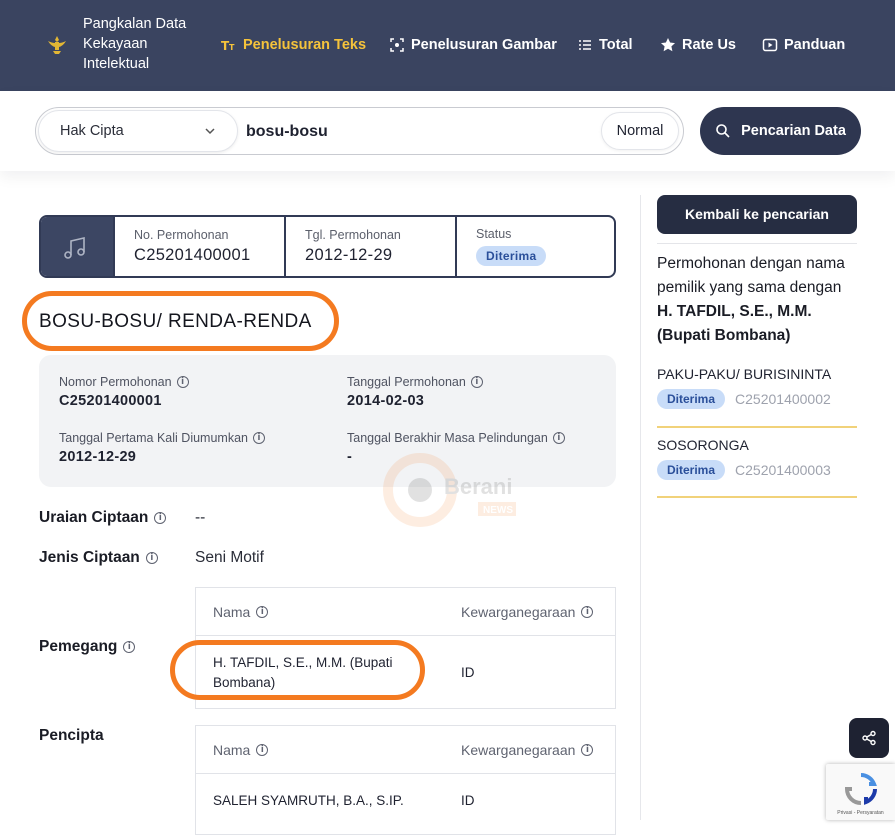  What do you see at coordinates (494, 234) in the screenshot?
I see `summary-label: Status` at bounding box center [494, 234].